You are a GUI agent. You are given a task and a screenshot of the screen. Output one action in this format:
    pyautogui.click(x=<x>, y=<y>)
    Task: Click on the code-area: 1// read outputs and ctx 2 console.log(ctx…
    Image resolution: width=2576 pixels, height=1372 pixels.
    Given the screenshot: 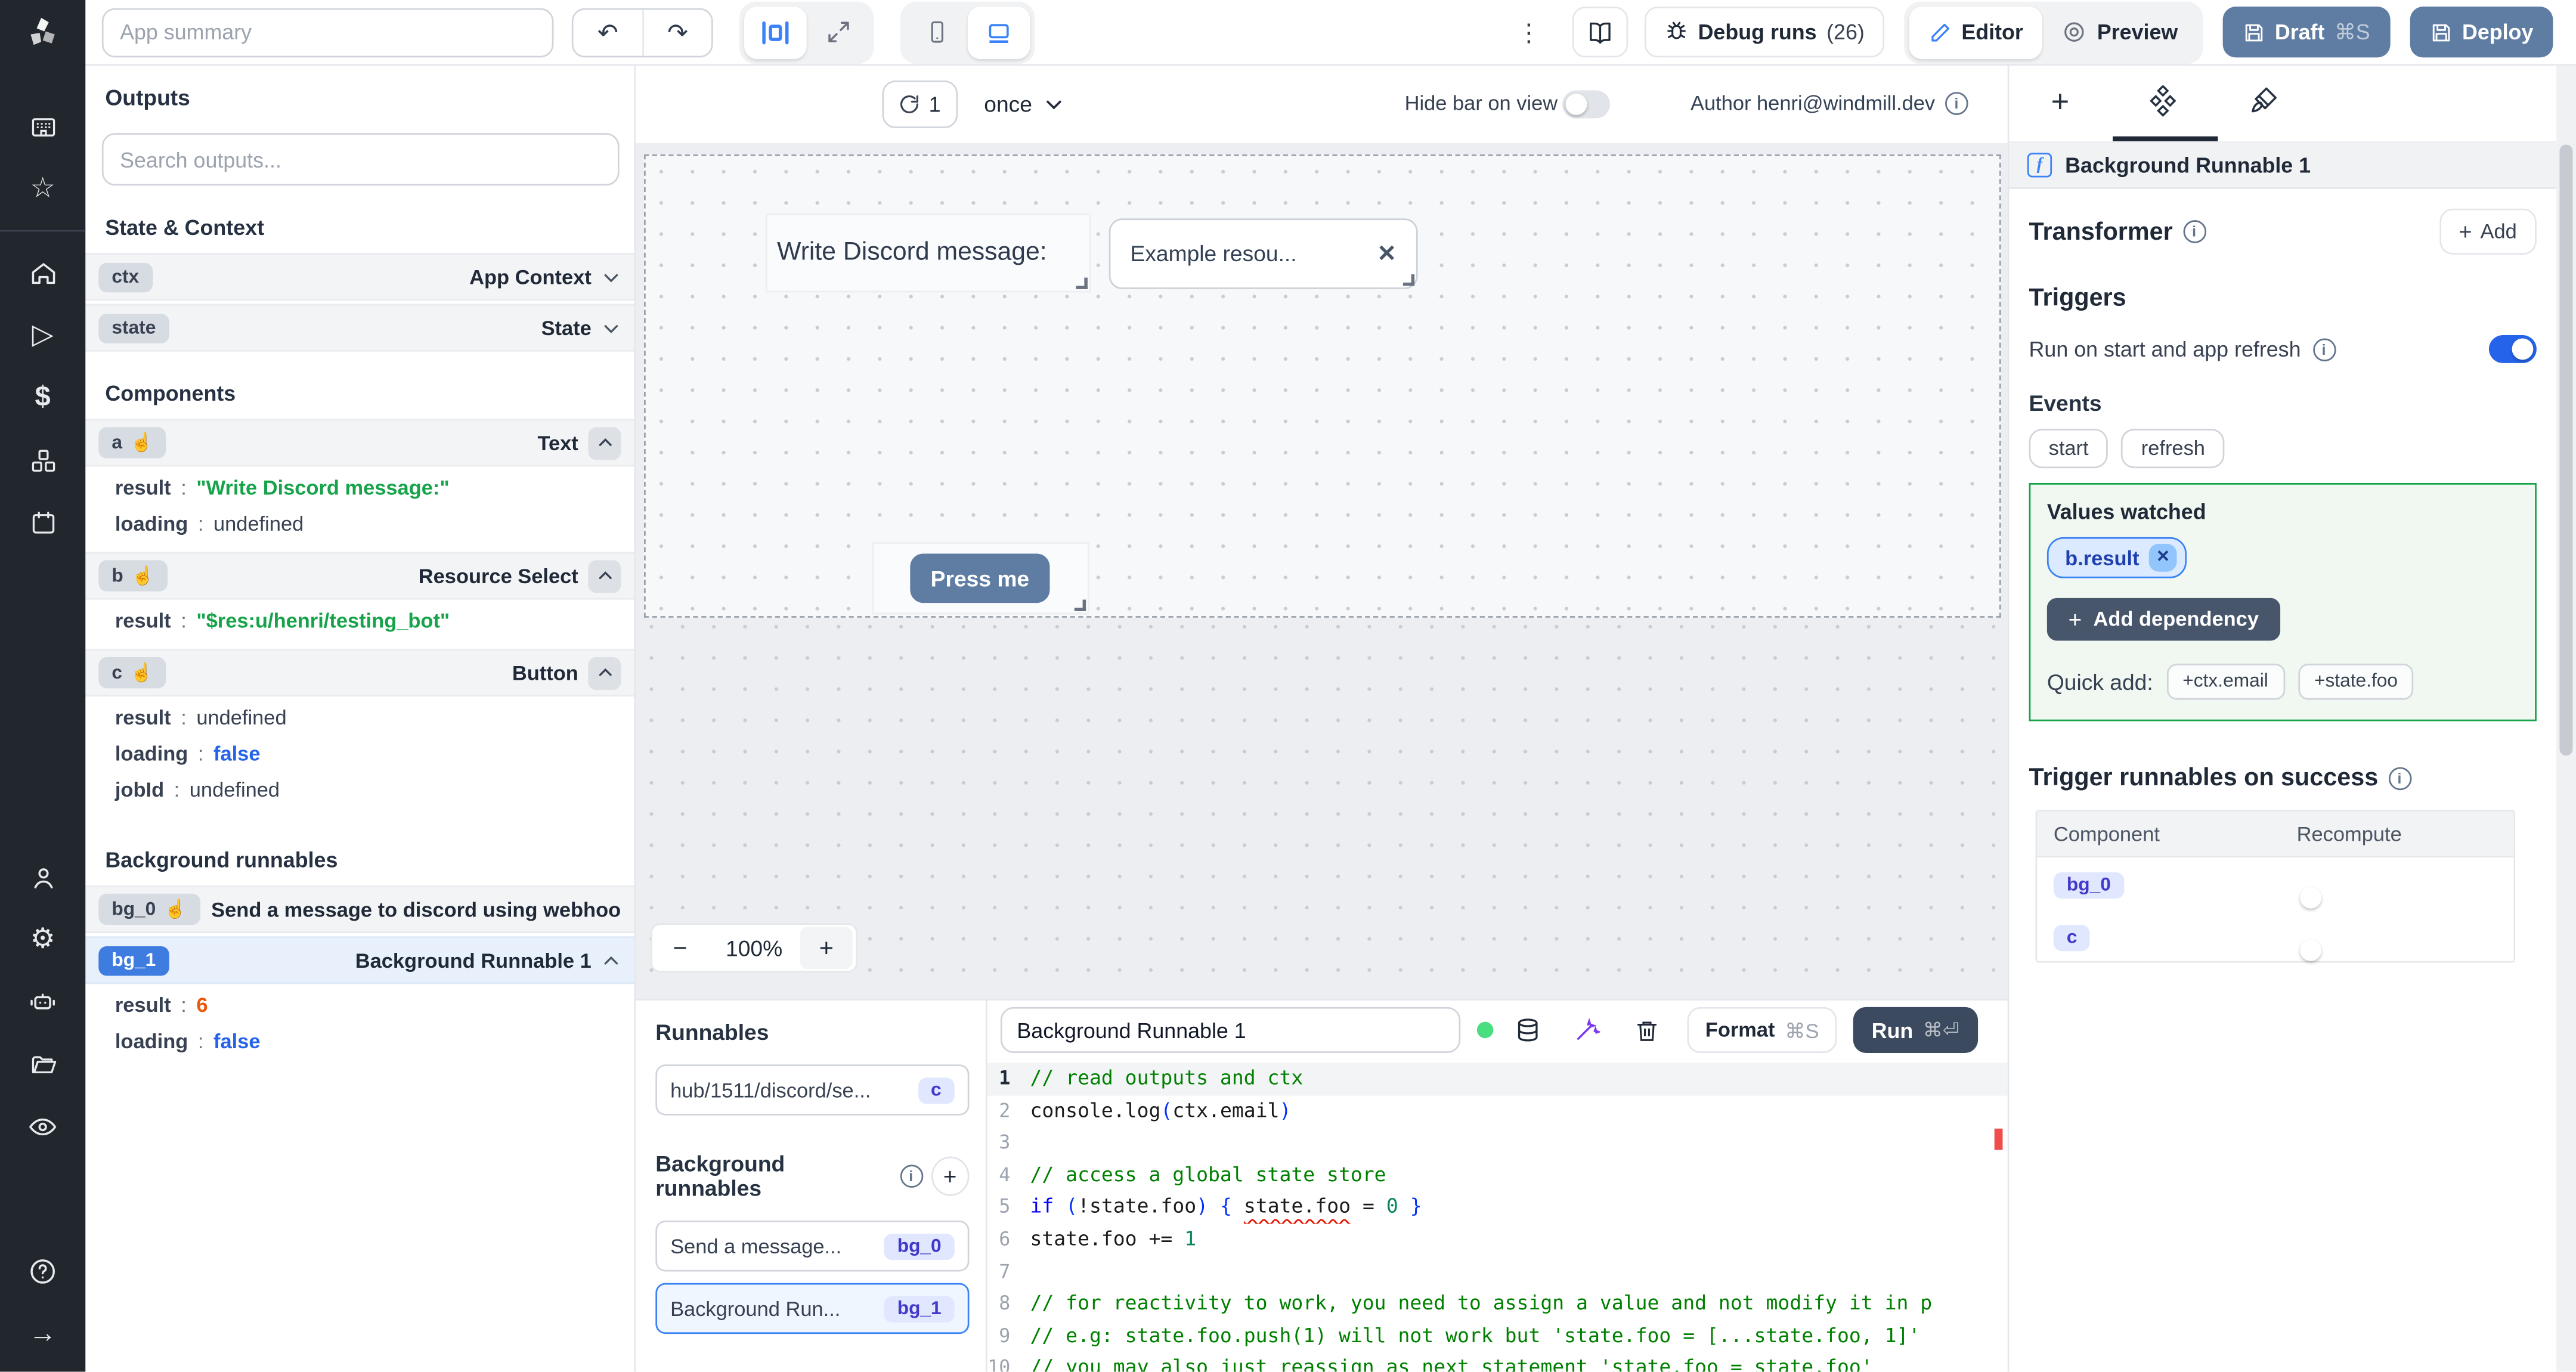 What is the action you would take?
    pyautogui.click(x=1497, y=1216)
    